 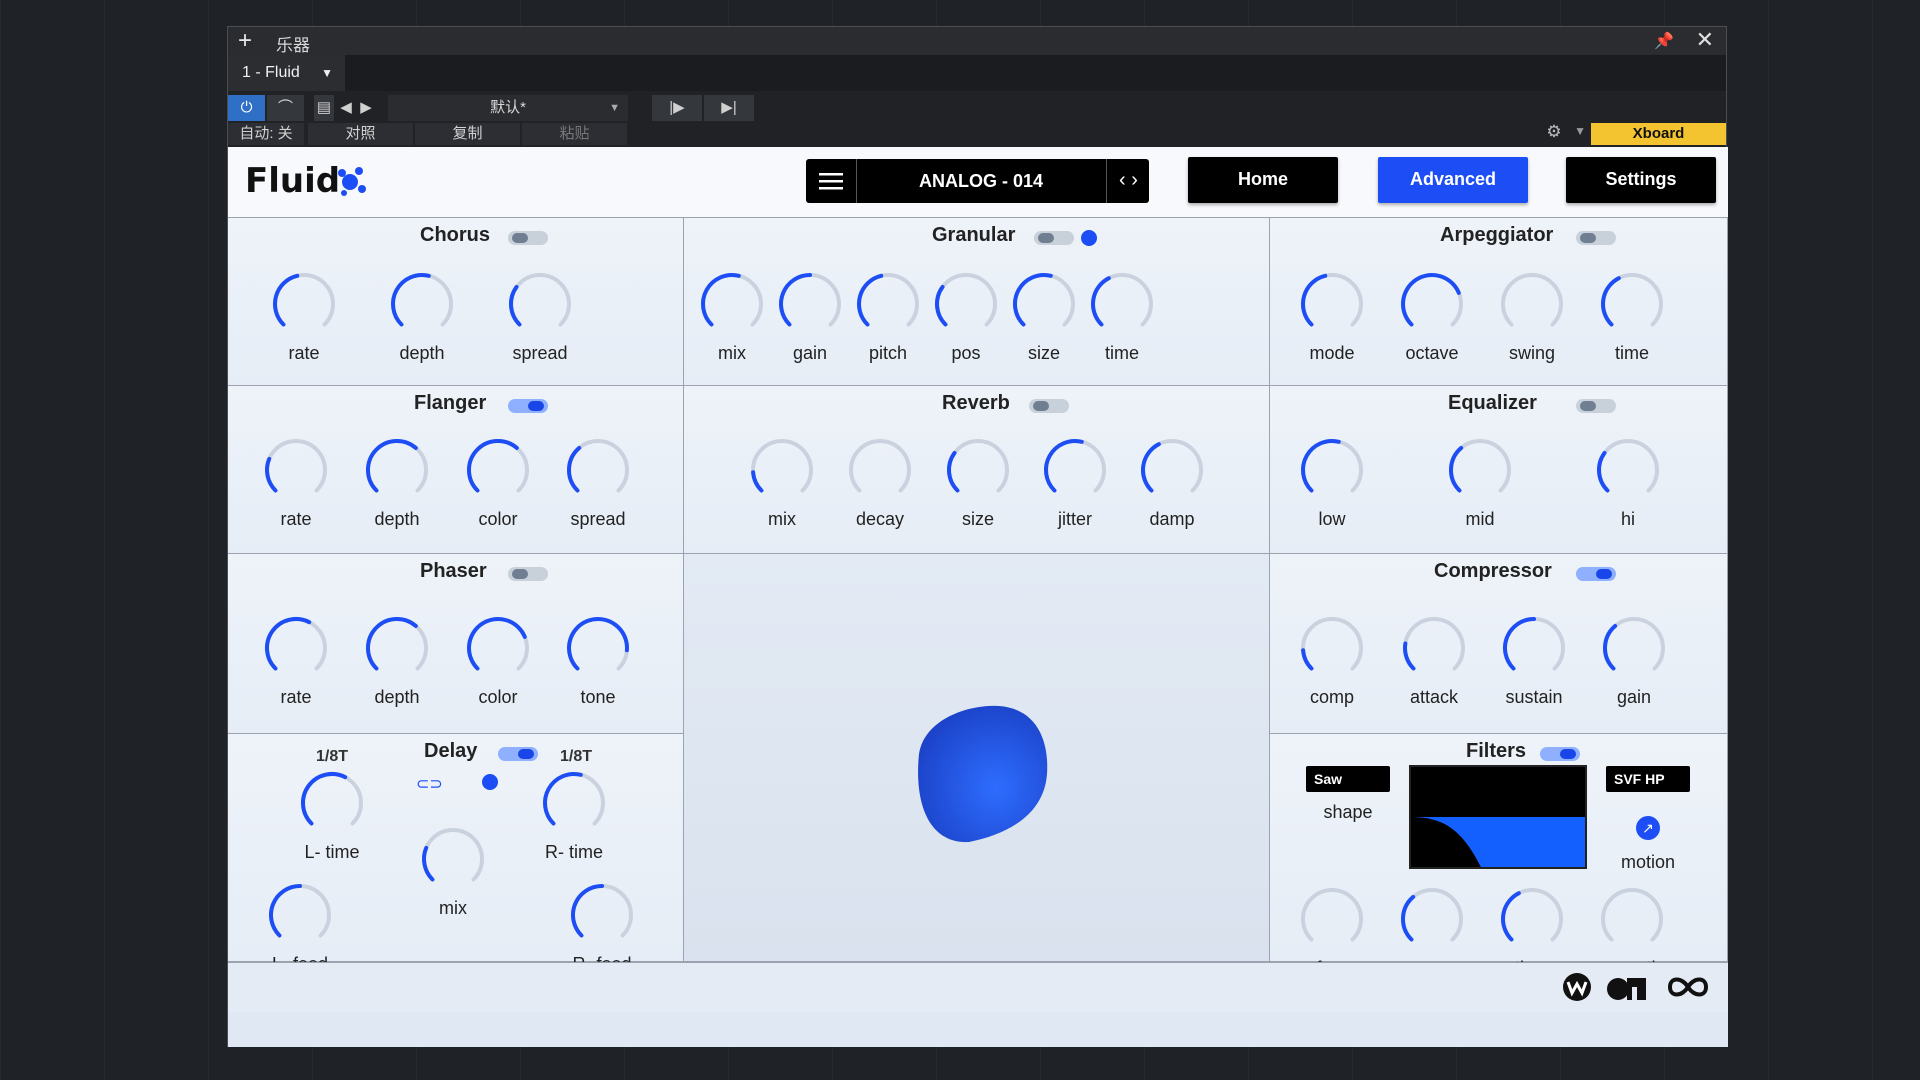 What do you see at coordinates (1705, 40) in the screenshot?
I see `close-icon: ✕` at bounding box center [1705, 40].